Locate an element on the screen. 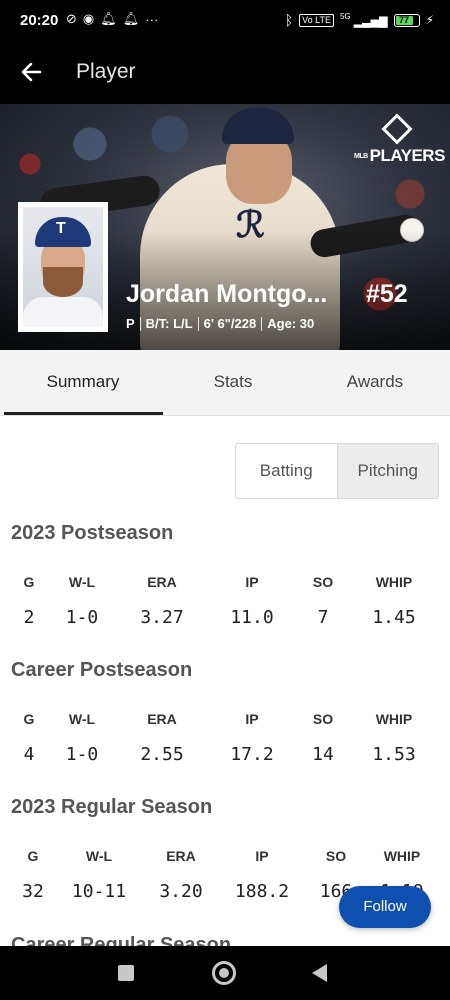  stat-value: 188.2 is located at coordinates (262, 891).